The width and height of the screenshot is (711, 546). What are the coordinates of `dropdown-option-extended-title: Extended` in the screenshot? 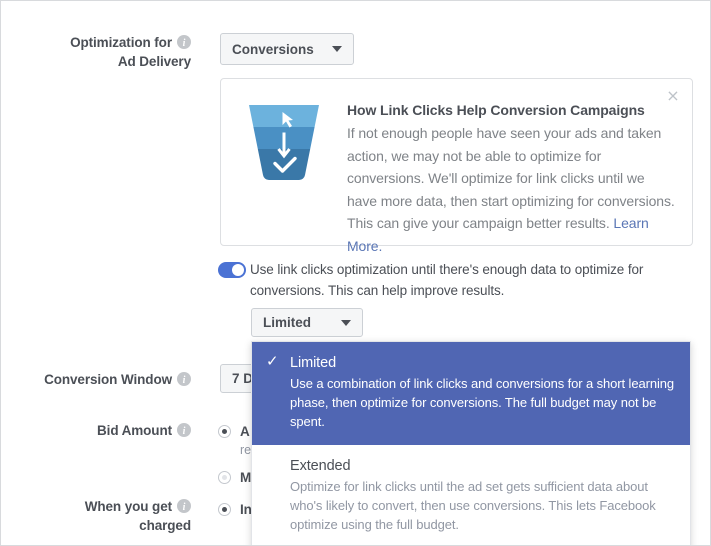 It's located at (320, 466).